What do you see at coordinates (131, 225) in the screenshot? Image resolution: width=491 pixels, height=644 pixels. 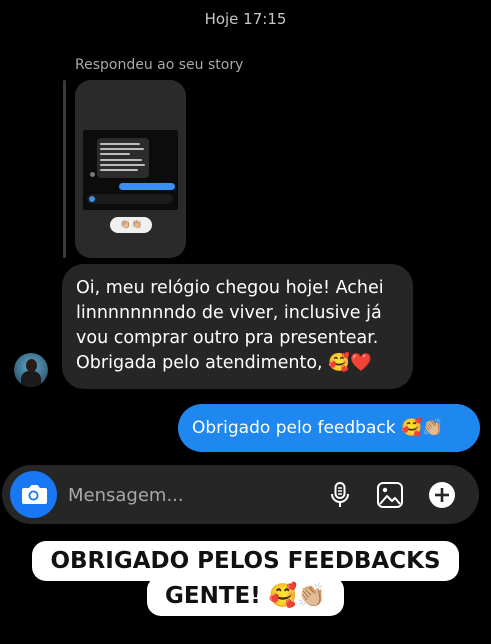 I see `story-reaction-pill: 👏🏼👏🏼` at bounding box center [131, 225].